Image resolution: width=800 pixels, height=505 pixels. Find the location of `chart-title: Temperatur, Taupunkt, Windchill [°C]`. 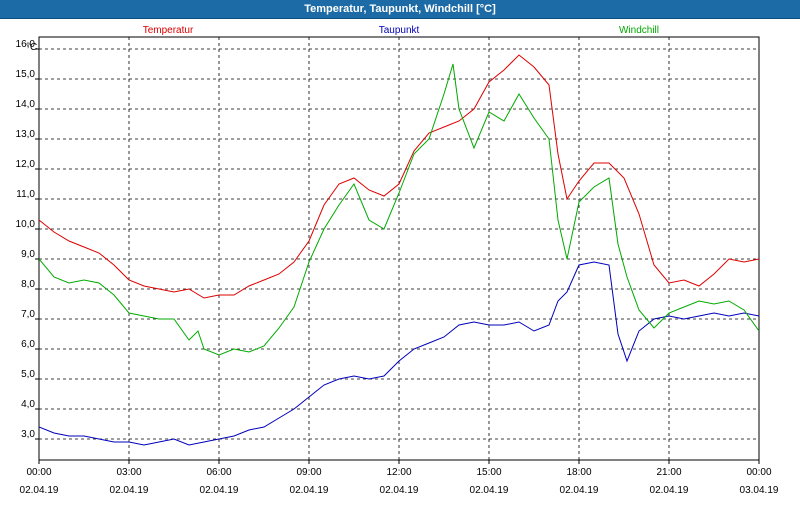

chart-title: Temperatur, Taupunkt, Windchill [°C] is located at coordinates (400, 9).